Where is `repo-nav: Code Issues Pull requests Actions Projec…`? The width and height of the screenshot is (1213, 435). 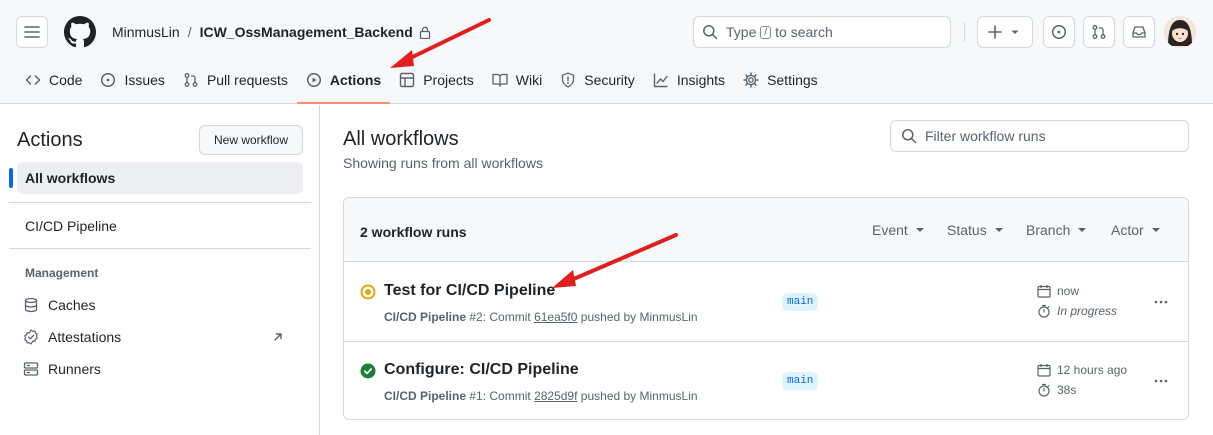
repo-nav: Code Issues Pull requests Actions Projec… is located at coordinates (421, 84).